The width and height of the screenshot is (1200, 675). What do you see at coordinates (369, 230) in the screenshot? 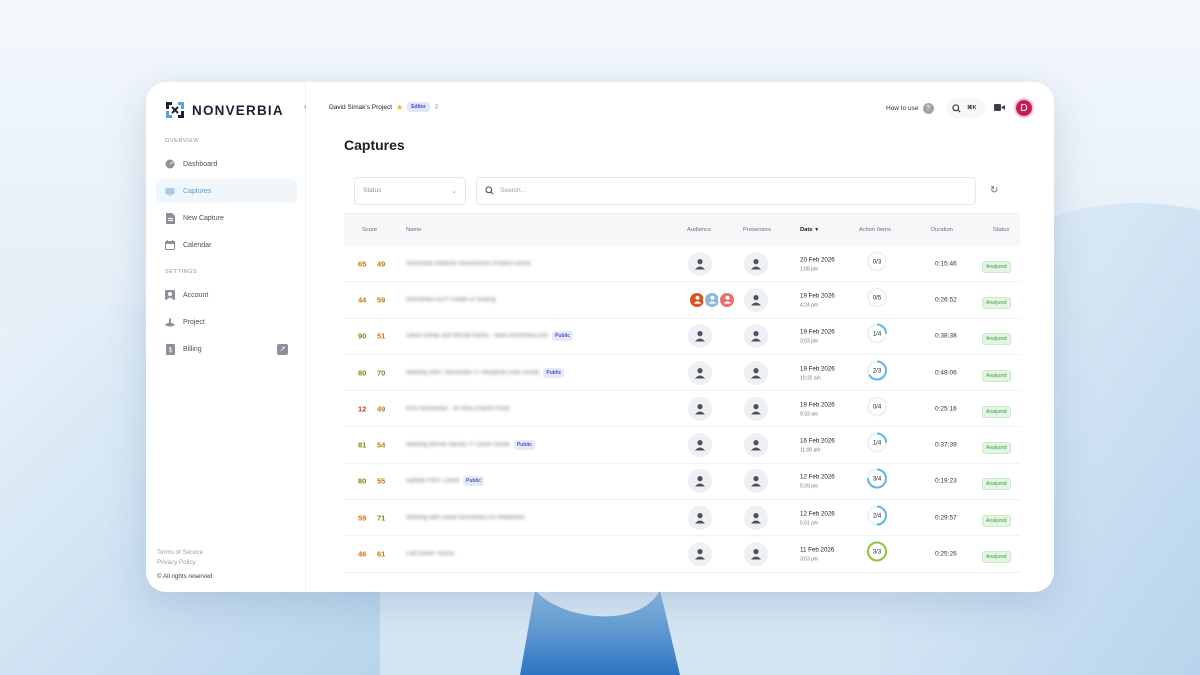
I see `header-score: Score` at bounding box center [369, 230].